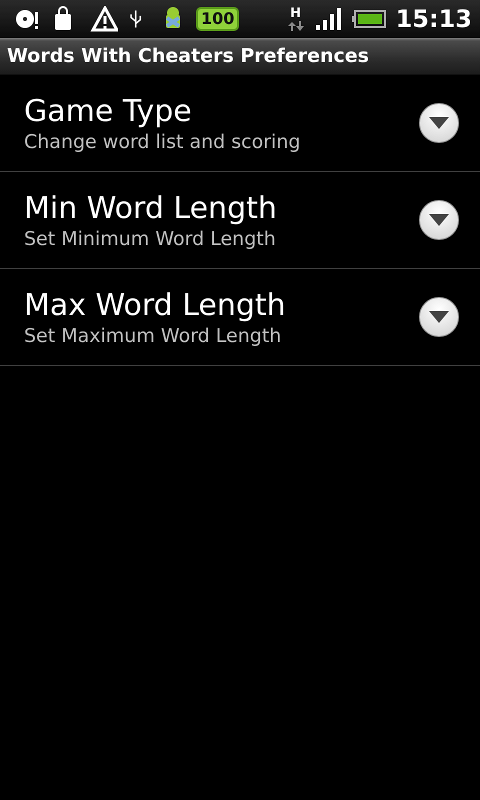  What do you see at coordinates (155, 305) in the screenshot?
I see `preference-title: Max Word Length` at bounding box center [155, 305].